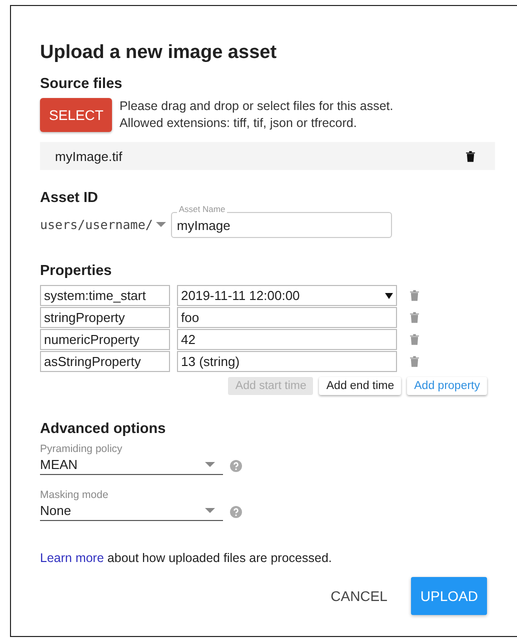  What do you see at coordinates (105, 295) in the screenshot?
I see `property-key-field: system:time_start` at bounding box center [105, 295].